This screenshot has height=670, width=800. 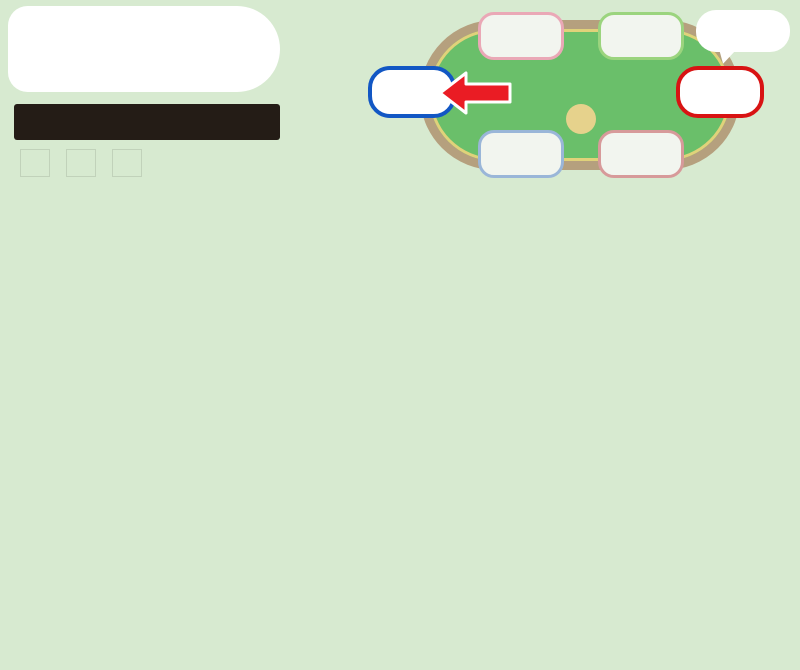 What do you see at coordinates (144, 49) in the screenshot?
I see `page-title` at bounding box center [144, 49].